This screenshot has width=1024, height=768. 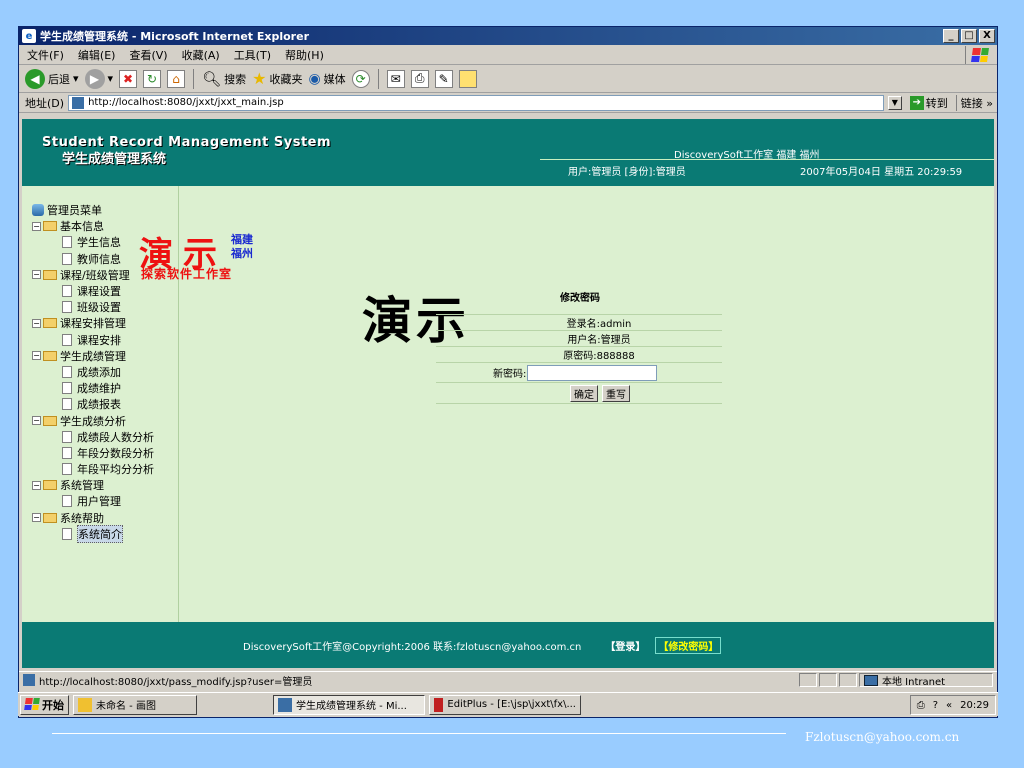 I want to click on address-dropdown-icon: ▼, so click(x=894, y=102).